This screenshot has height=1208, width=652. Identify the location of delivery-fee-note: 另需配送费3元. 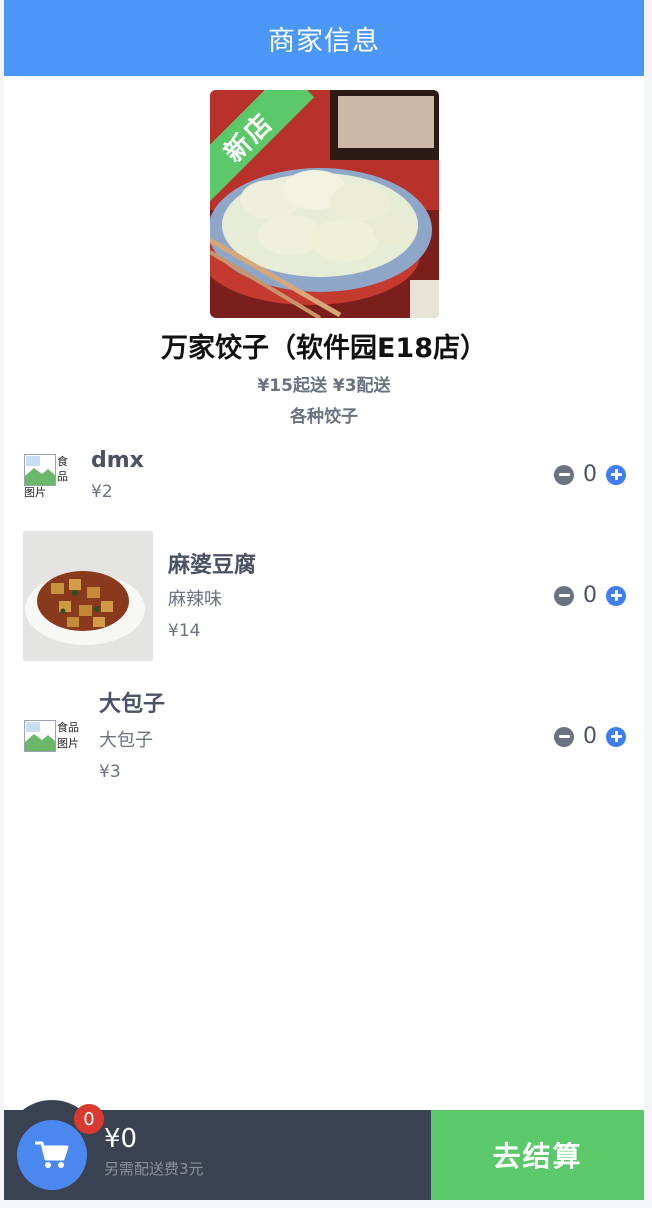
(154, 1169).